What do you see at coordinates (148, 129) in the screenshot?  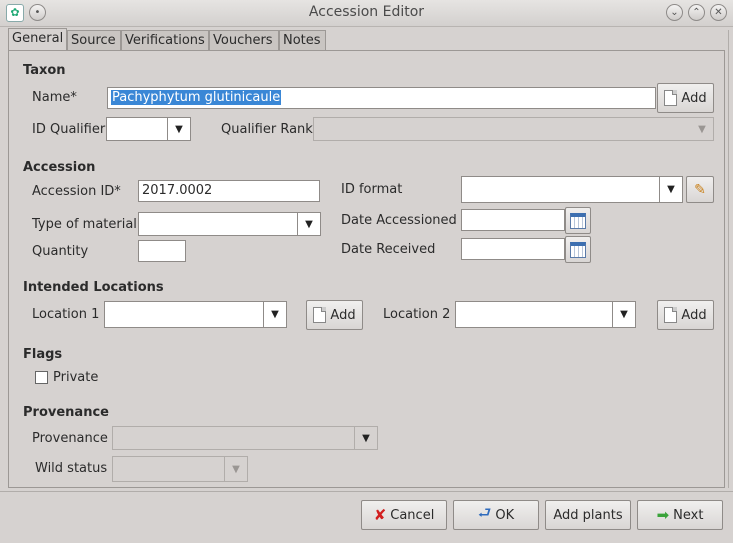 I see `id-qualifier-combo: ▼` at bounding box center [148, 129].